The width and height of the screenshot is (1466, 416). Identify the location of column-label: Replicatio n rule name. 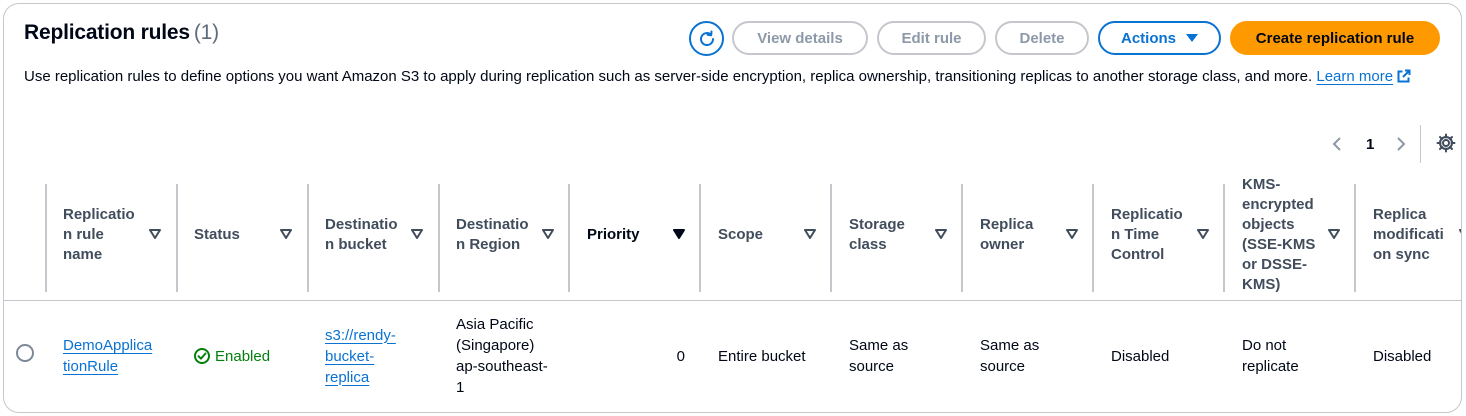
(99, 234).